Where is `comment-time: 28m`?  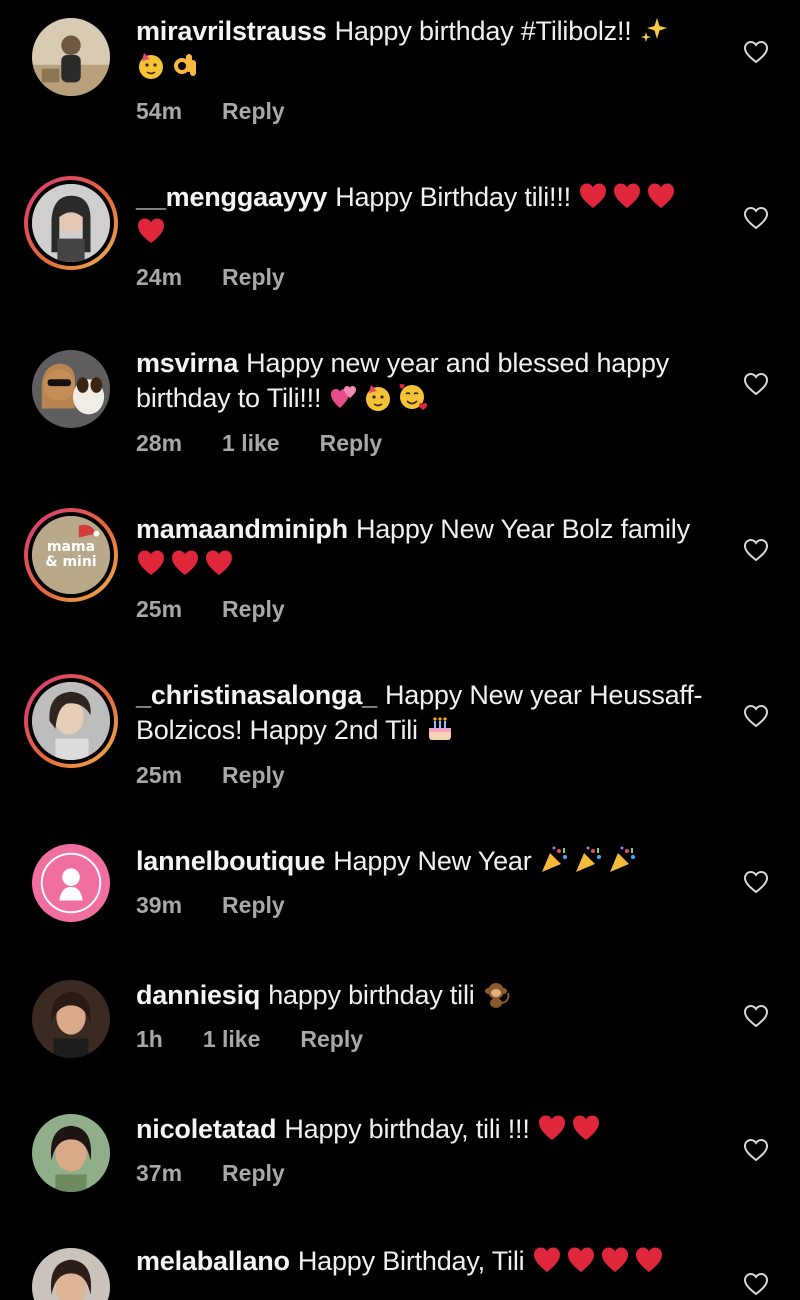 comment-time: 28m is located at coordinates (159, 443).